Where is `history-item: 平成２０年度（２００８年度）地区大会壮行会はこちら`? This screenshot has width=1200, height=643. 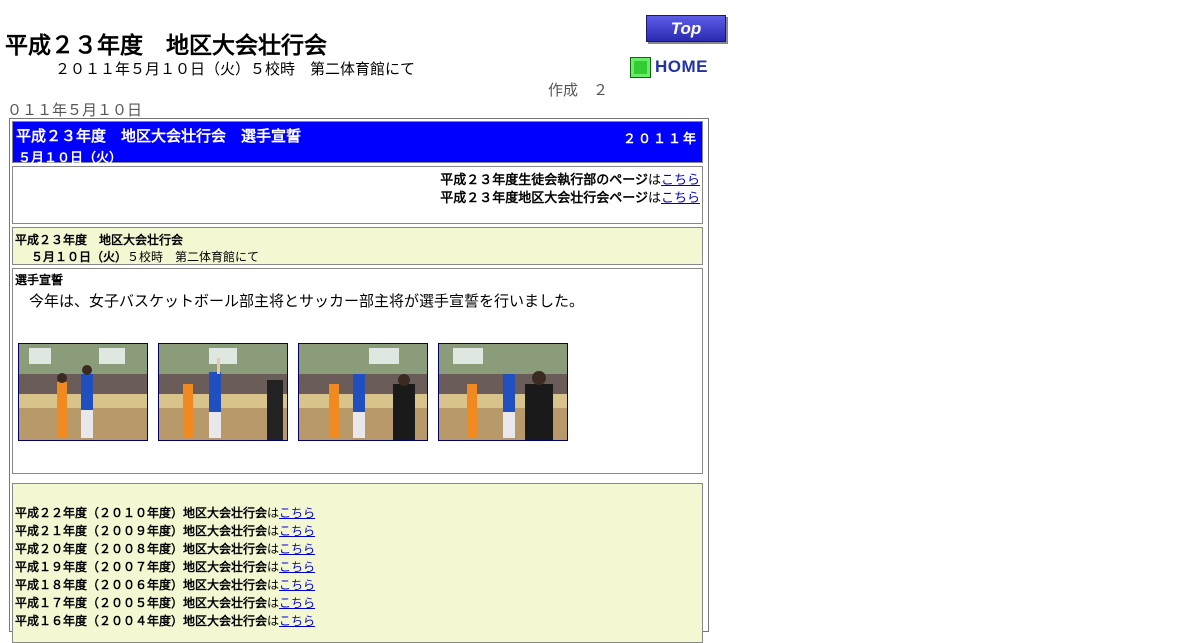 history-item: 平成２０年度（２００８年度）地区大会壮行会はこちら is located at coordinates (165, 548).